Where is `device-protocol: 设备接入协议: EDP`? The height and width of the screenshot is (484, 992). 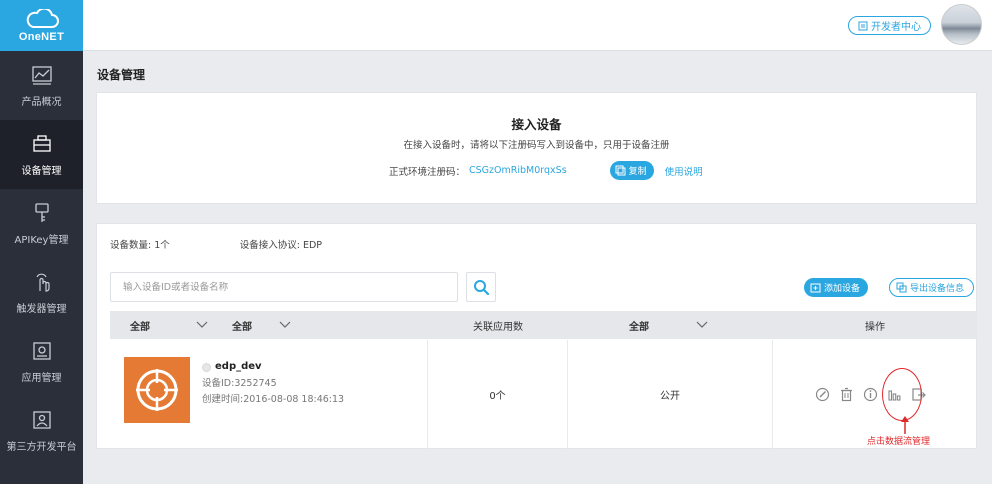 device-protocol: 设备接入协议: EDP is located at coordinates (281, 245).